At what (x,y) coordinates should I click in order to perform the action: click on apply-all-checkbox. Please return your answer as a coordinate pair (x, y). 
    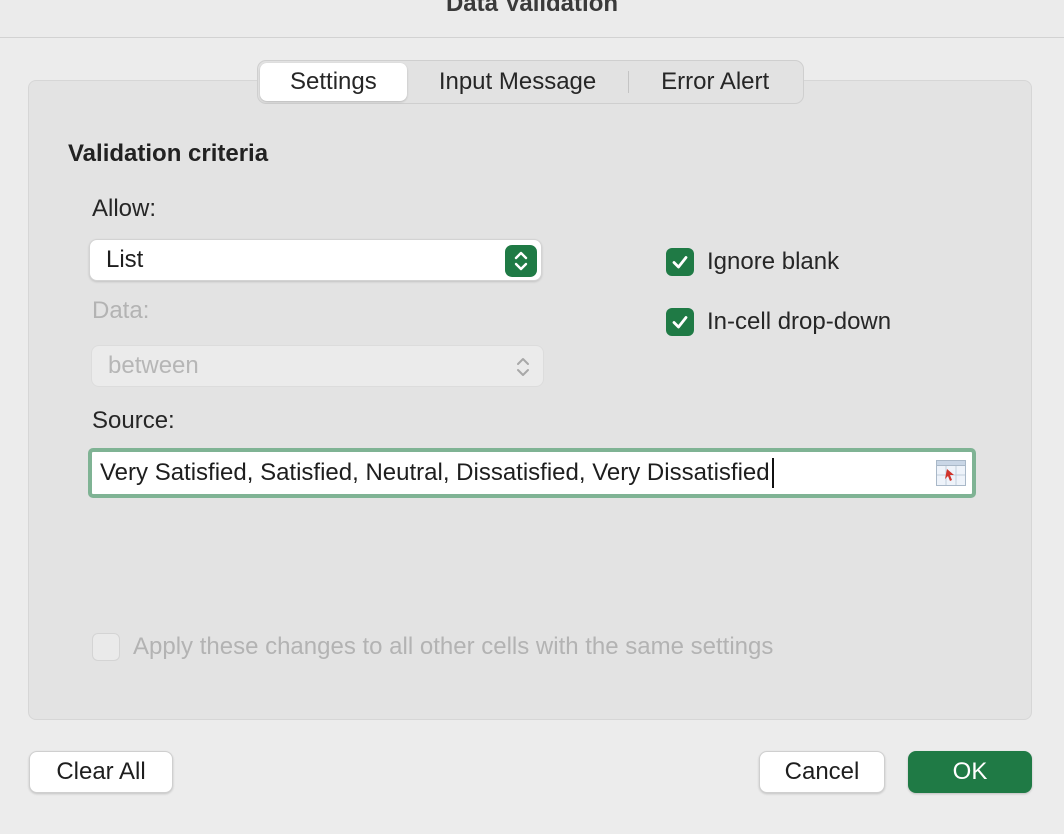
    Looking at the image, I should click on (106, 647).